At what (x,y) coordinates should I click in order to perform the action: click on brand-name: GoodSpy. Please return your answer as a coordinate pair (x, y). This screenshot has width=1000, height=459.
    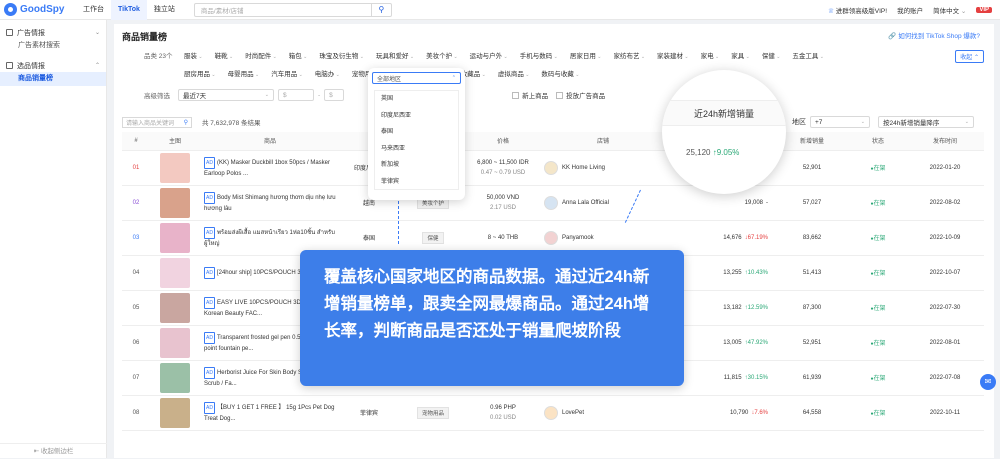
    Looking at the image, I should click on (42, 9).